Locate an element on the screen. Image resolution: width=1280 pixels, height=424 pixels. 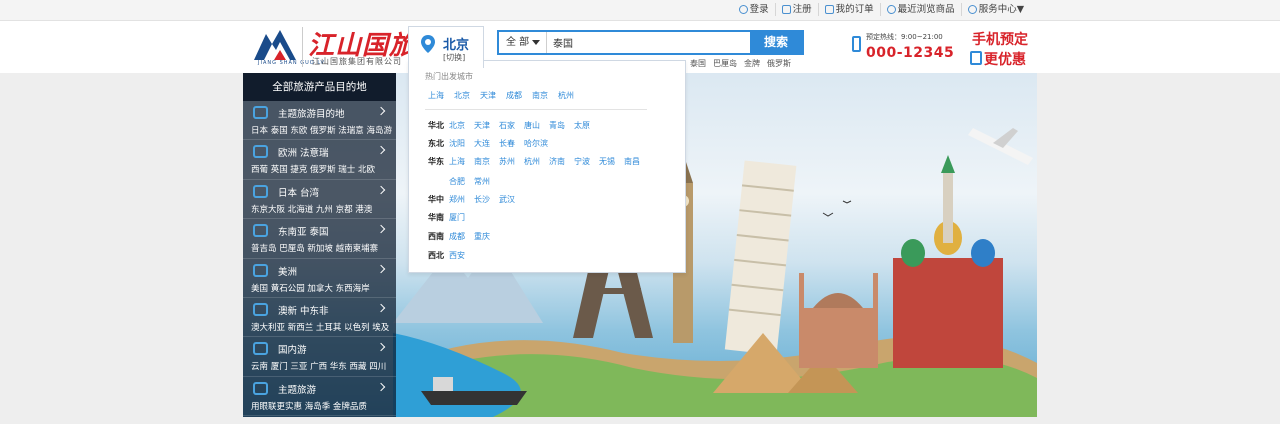
city-link: 沈阳 is located at coordinates (457, 143).